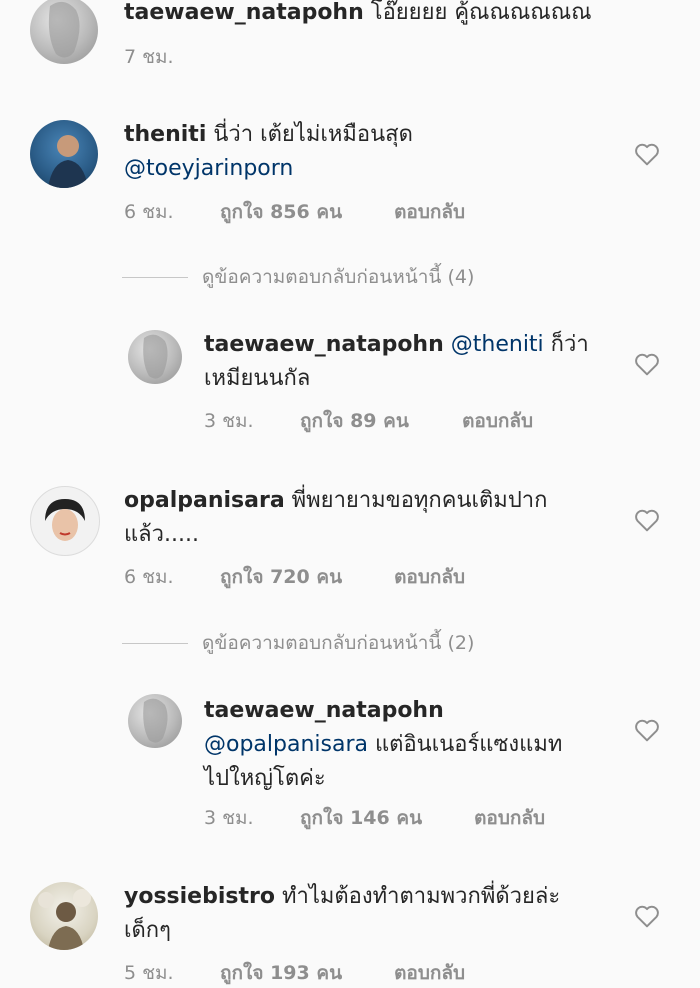 The height and width of the screenshot is (988, 700). I want to click on comment-body: พี่พยายามขอทุกคนเติมปาก, so click(416, 500).